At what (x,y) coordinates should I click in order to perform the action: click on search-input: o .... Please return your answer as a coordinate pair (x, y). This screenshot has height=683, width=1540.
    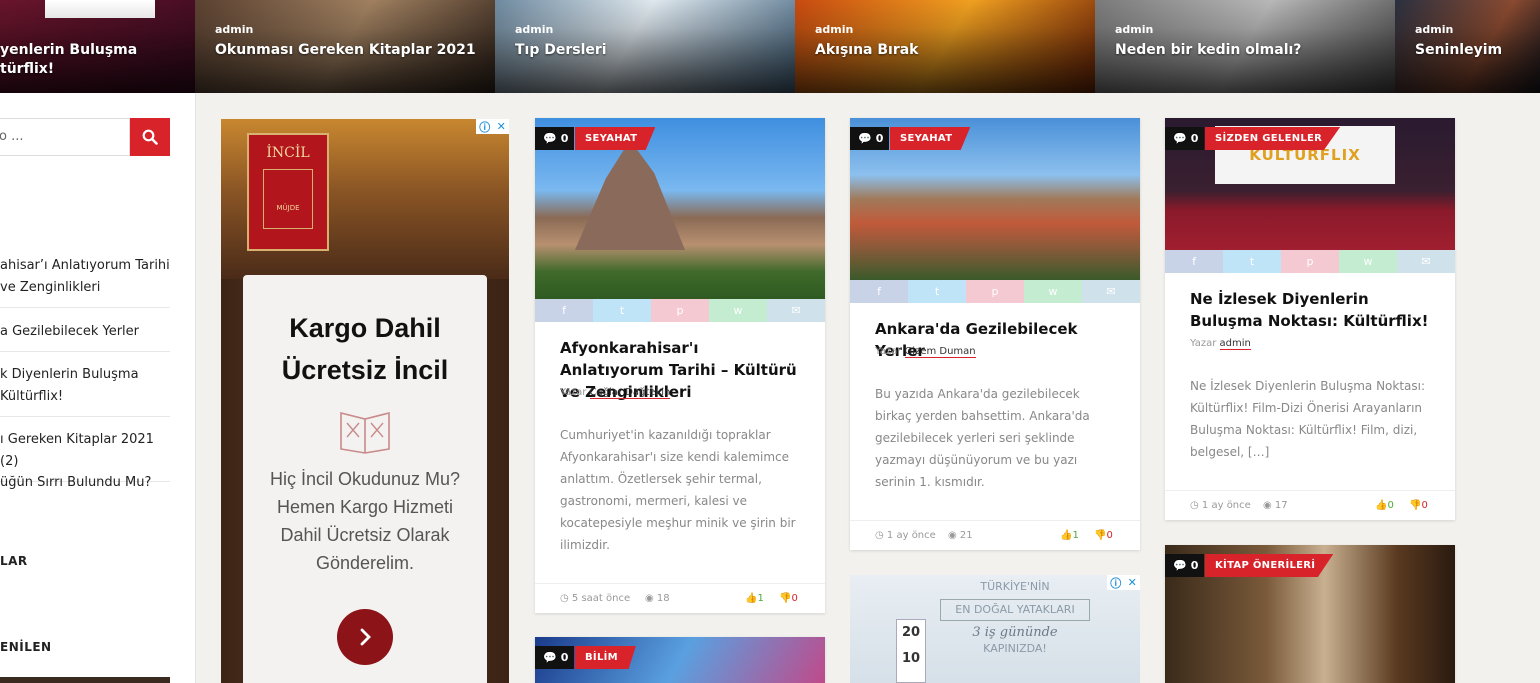
    Looking at the image, I should click on (65, 137).